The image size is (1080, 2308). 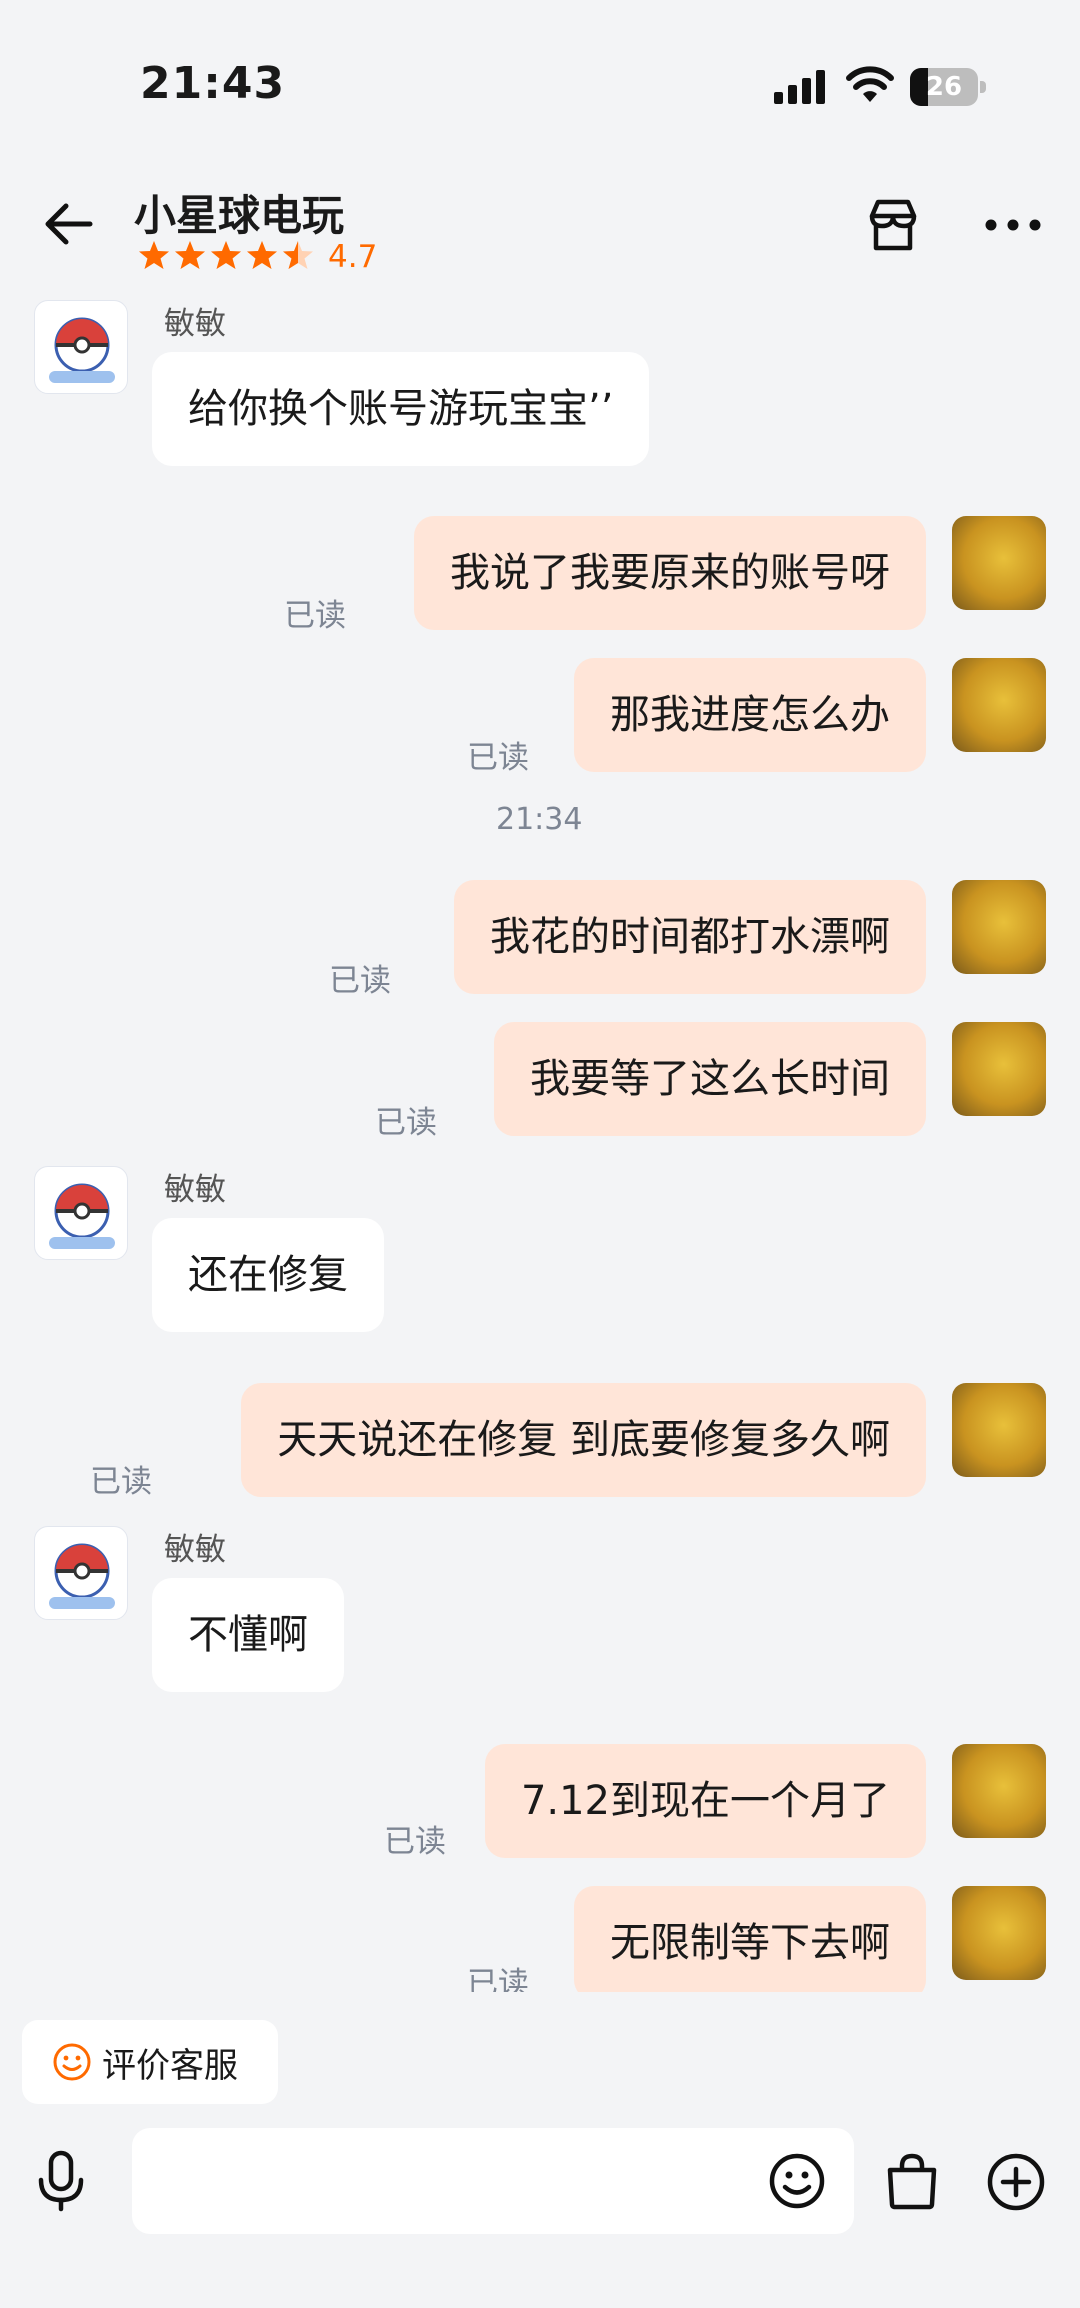 What do you see at coordinates (870, 84) in the screenshot?
I see `wifi-icon` at bounding box center [870, 84].